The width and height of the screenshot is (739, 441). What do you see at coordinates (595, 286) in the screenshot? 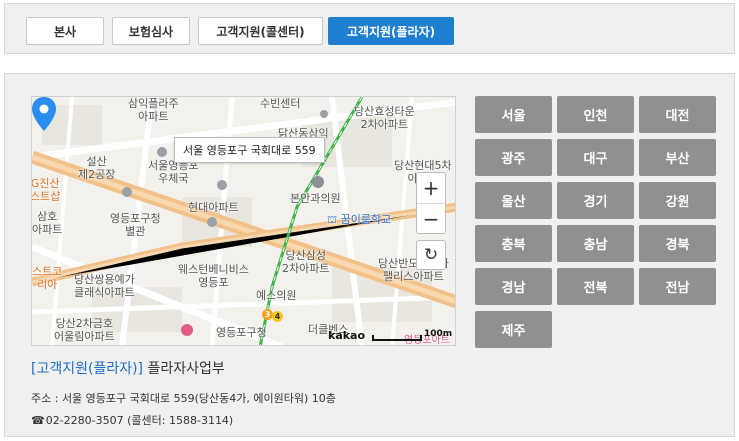
I see `region-button-jeonbuk: 전북` at bounding box center [595, 286].